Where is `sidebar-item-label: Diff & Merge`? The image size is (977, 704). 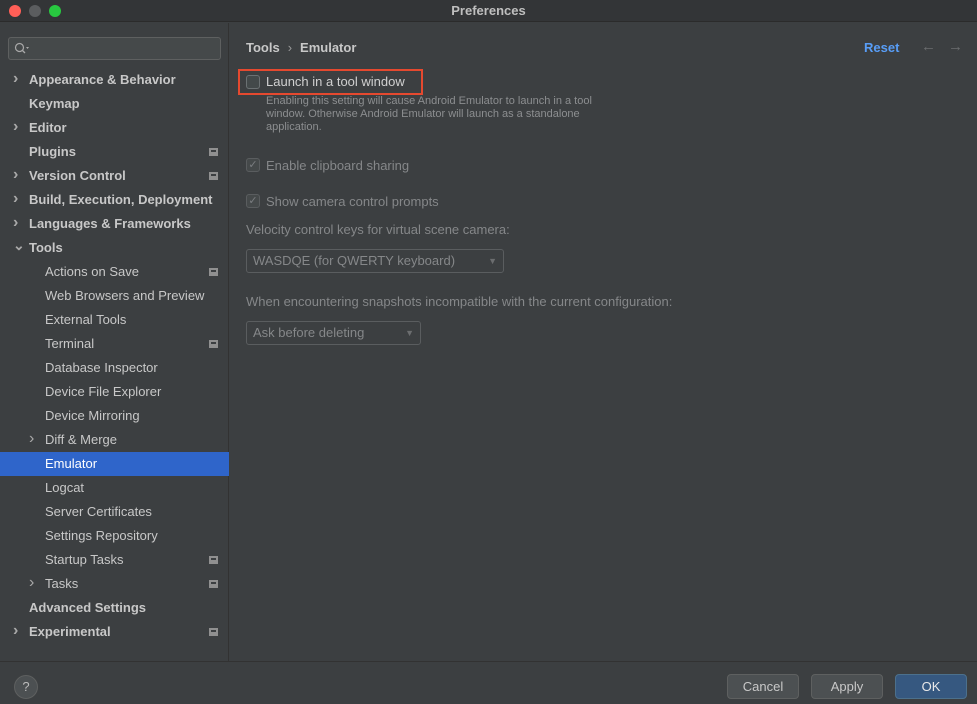 sidebar-item-label: Diff & Merge is located at coordinates (81, 439).